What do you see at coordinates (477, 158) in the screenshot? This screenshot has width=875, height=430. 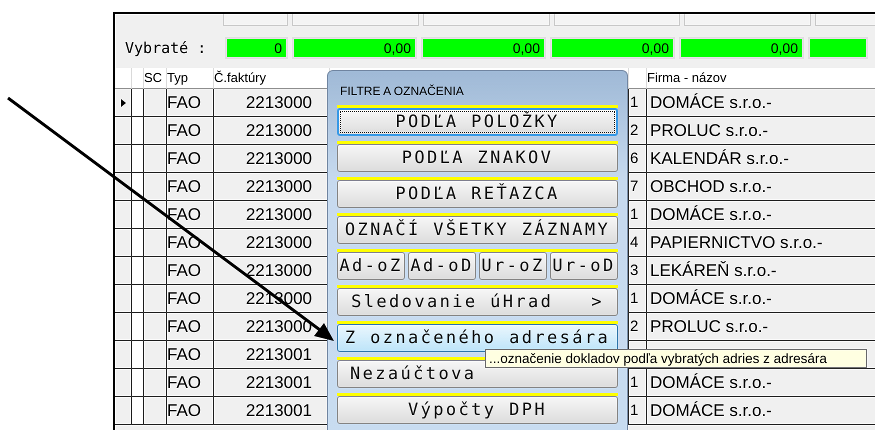 I see `menu-button: PODĽA ZNAKOV` at bounding box center [477, 158].